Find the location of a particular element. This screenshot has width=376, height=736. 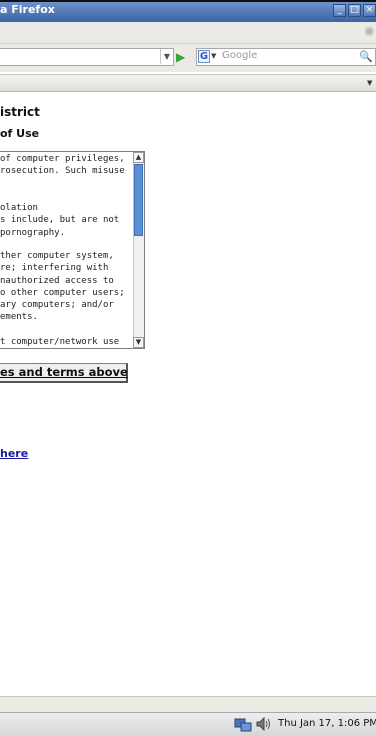

status-bar is located at coordinates (188, 704).